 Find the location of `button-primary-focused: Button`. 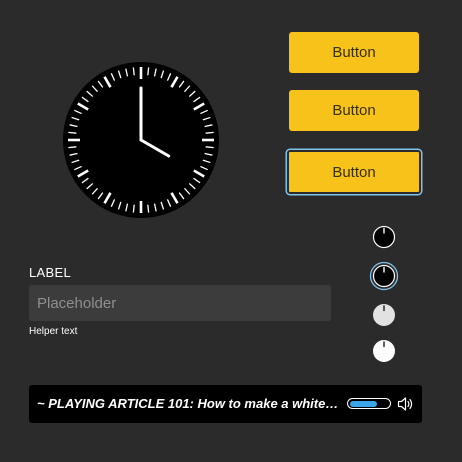

button-primary-focused: Button is located at coordinates (354, 172).